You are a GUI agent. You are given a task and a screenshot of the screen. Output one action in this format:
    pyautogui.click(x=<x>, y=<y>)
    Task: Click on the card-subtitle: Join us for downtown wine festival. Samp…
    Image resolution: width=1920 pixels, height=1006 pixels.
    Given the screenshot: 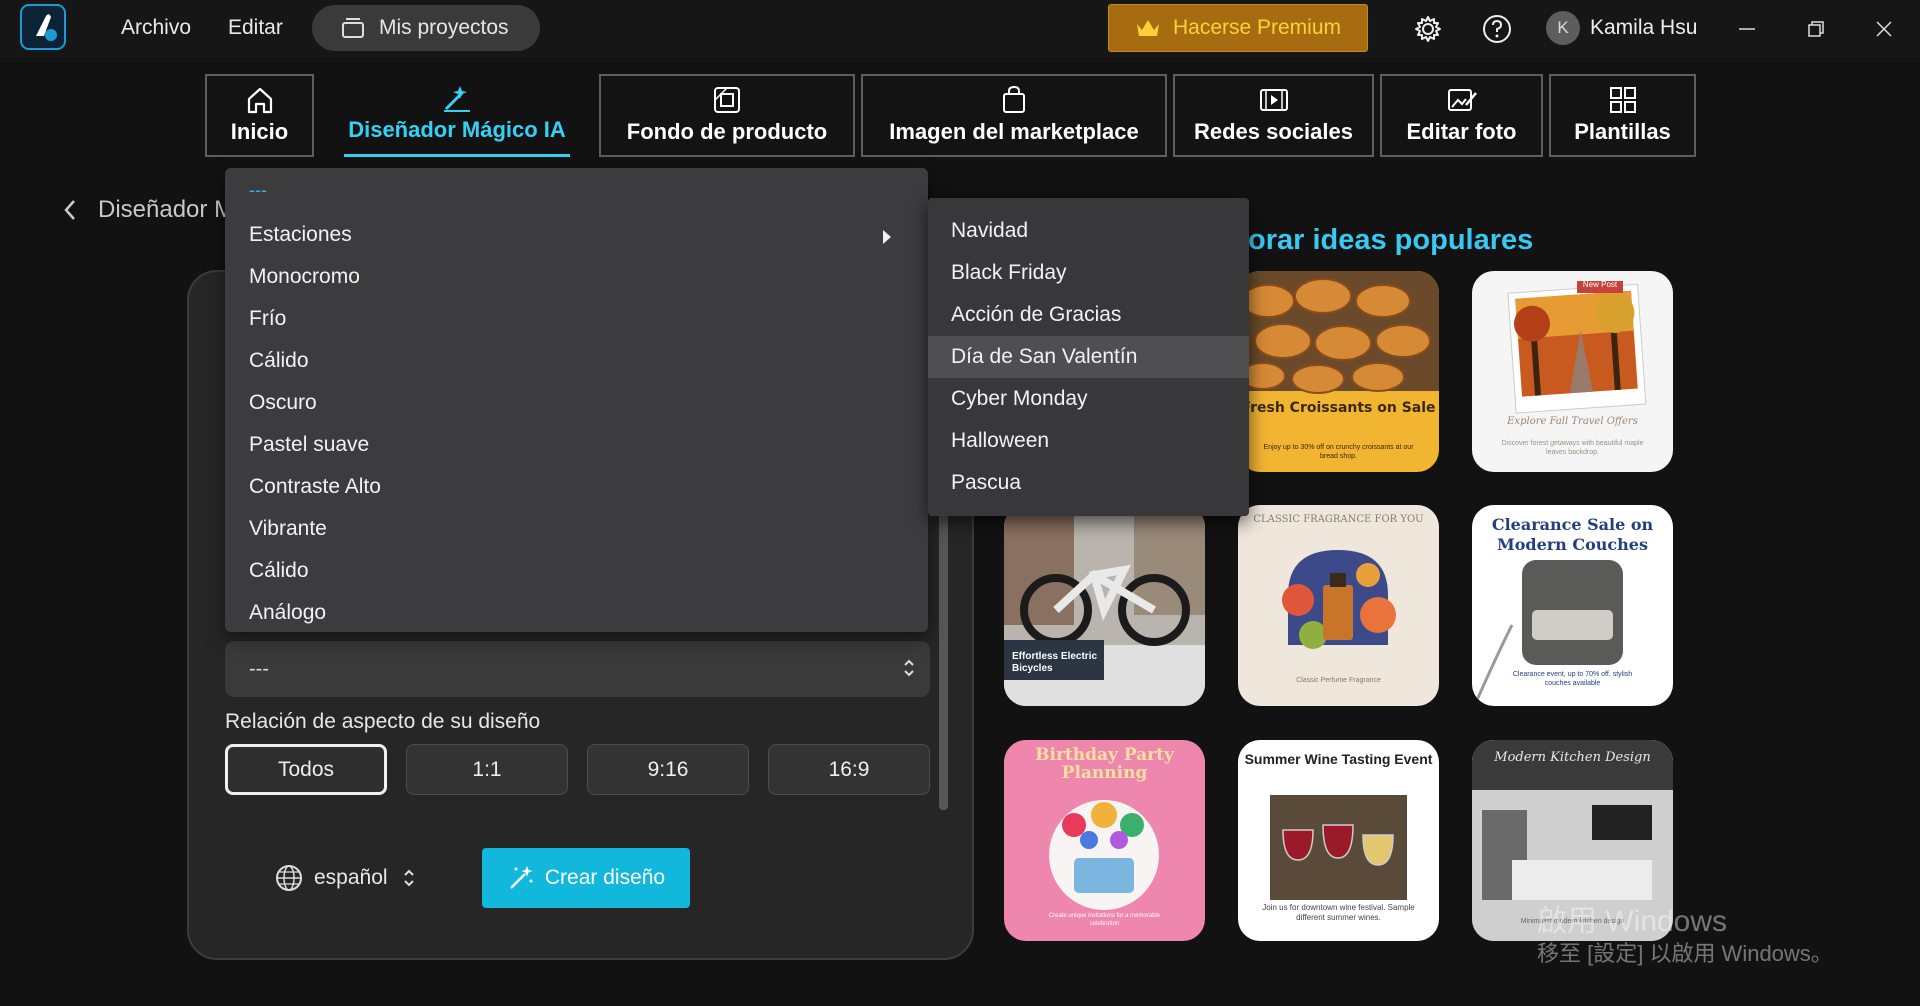 What is the action you would take?
    pyautogui.click(x=1338, y=912)
    